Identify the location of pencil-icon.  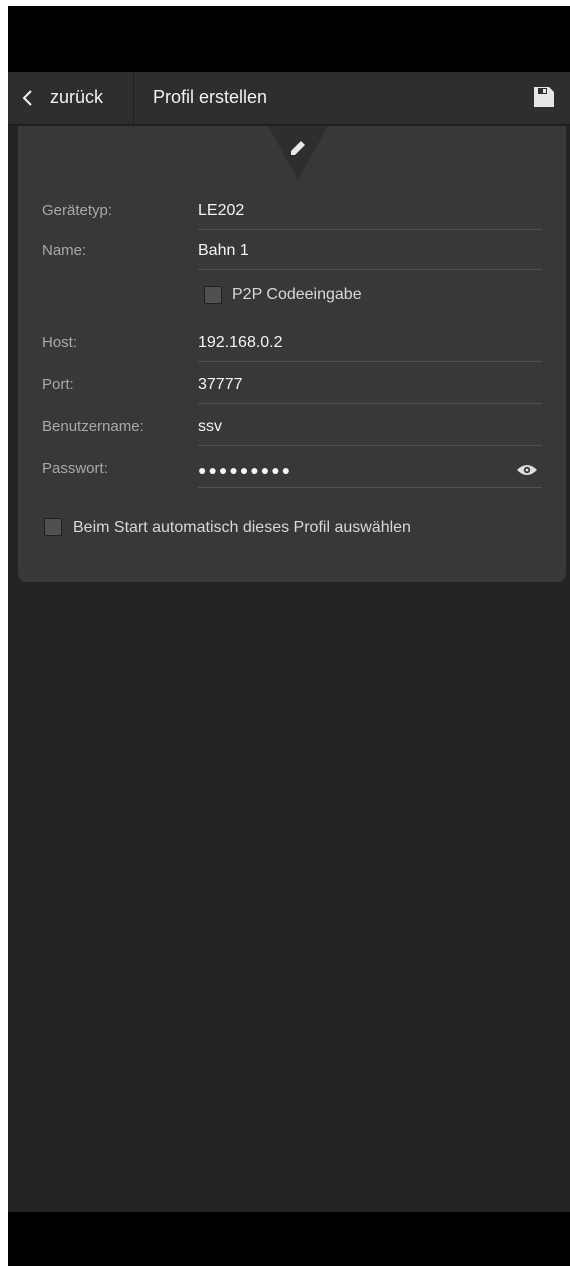
(298, 148).